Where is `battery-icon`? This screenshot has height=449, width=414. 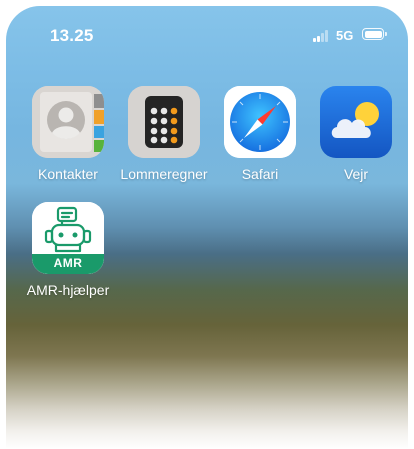 battery-icon is located at coordinates (374, 34).